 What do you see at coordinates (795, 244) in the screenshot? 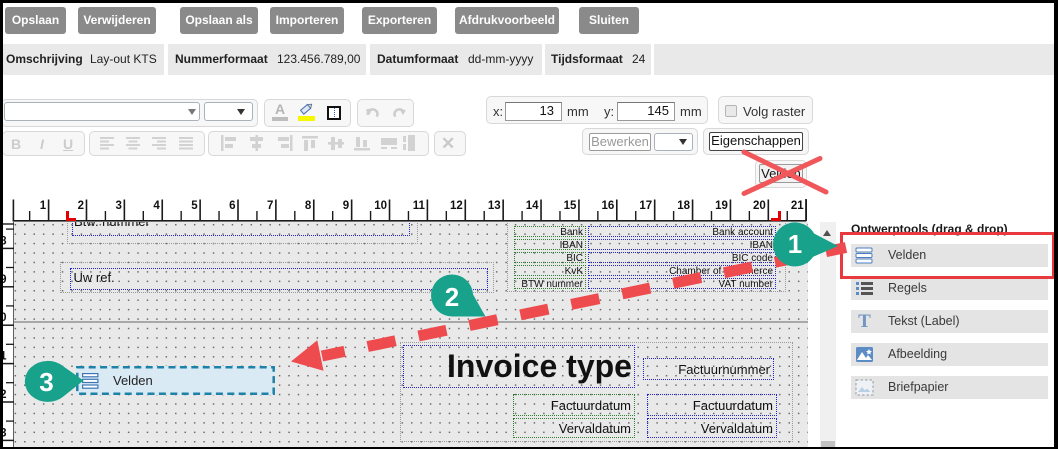
I see `svg-text: 1` at bounding box center [795, 244].